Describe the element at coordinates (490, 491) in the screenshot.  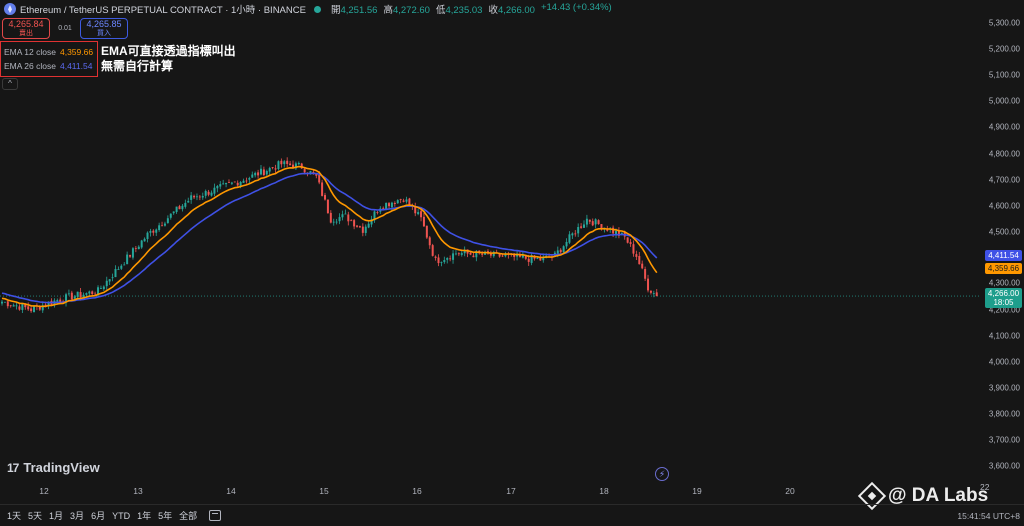
I see `time-axis: 12 13 14 15 16 17 18 19 20` at that location.